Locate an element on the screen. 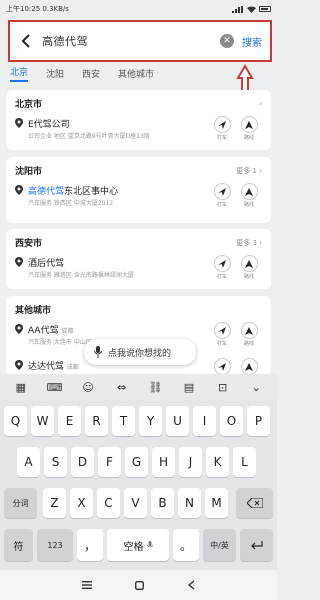 The image size is (320, 600). system-nav-bar is located at coordinates (138, 585).